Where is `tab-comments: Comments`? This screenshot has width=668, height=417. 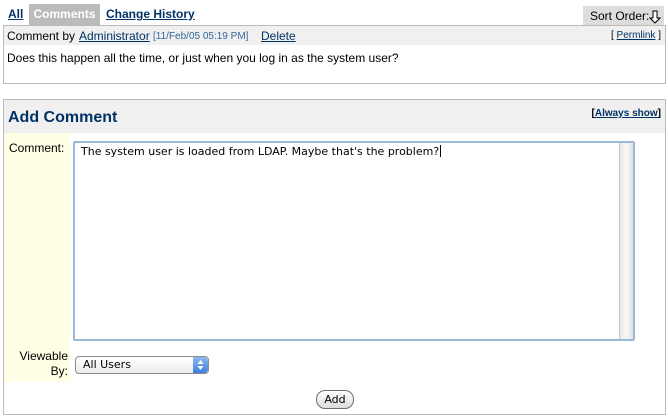
tab-comments: Comments is located at coordinates (64, 14).